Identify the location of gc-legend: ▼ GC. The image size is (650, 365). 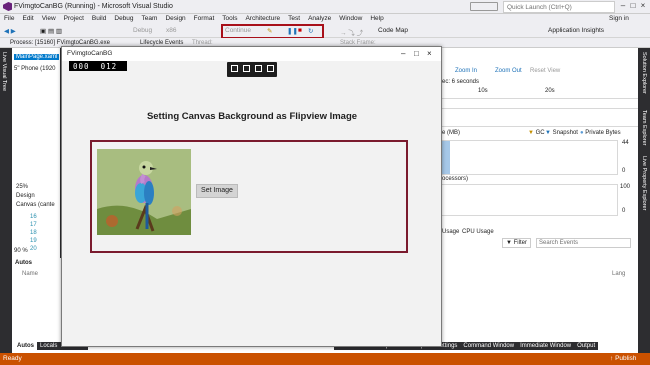
(536, 133).